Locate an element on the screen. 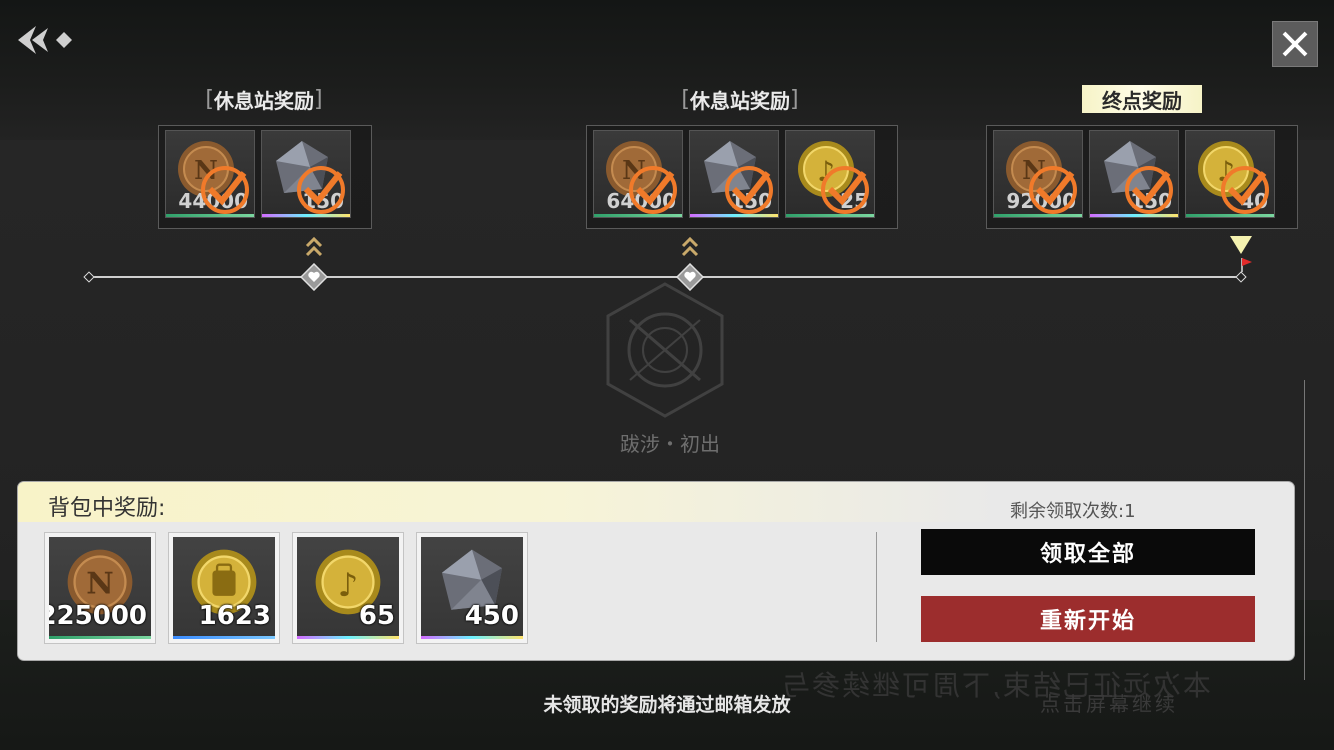 Image resolution: width=1334 pixels, height=750 pixels. bag-item-frame: 450 is located at coordinates (472, 588).